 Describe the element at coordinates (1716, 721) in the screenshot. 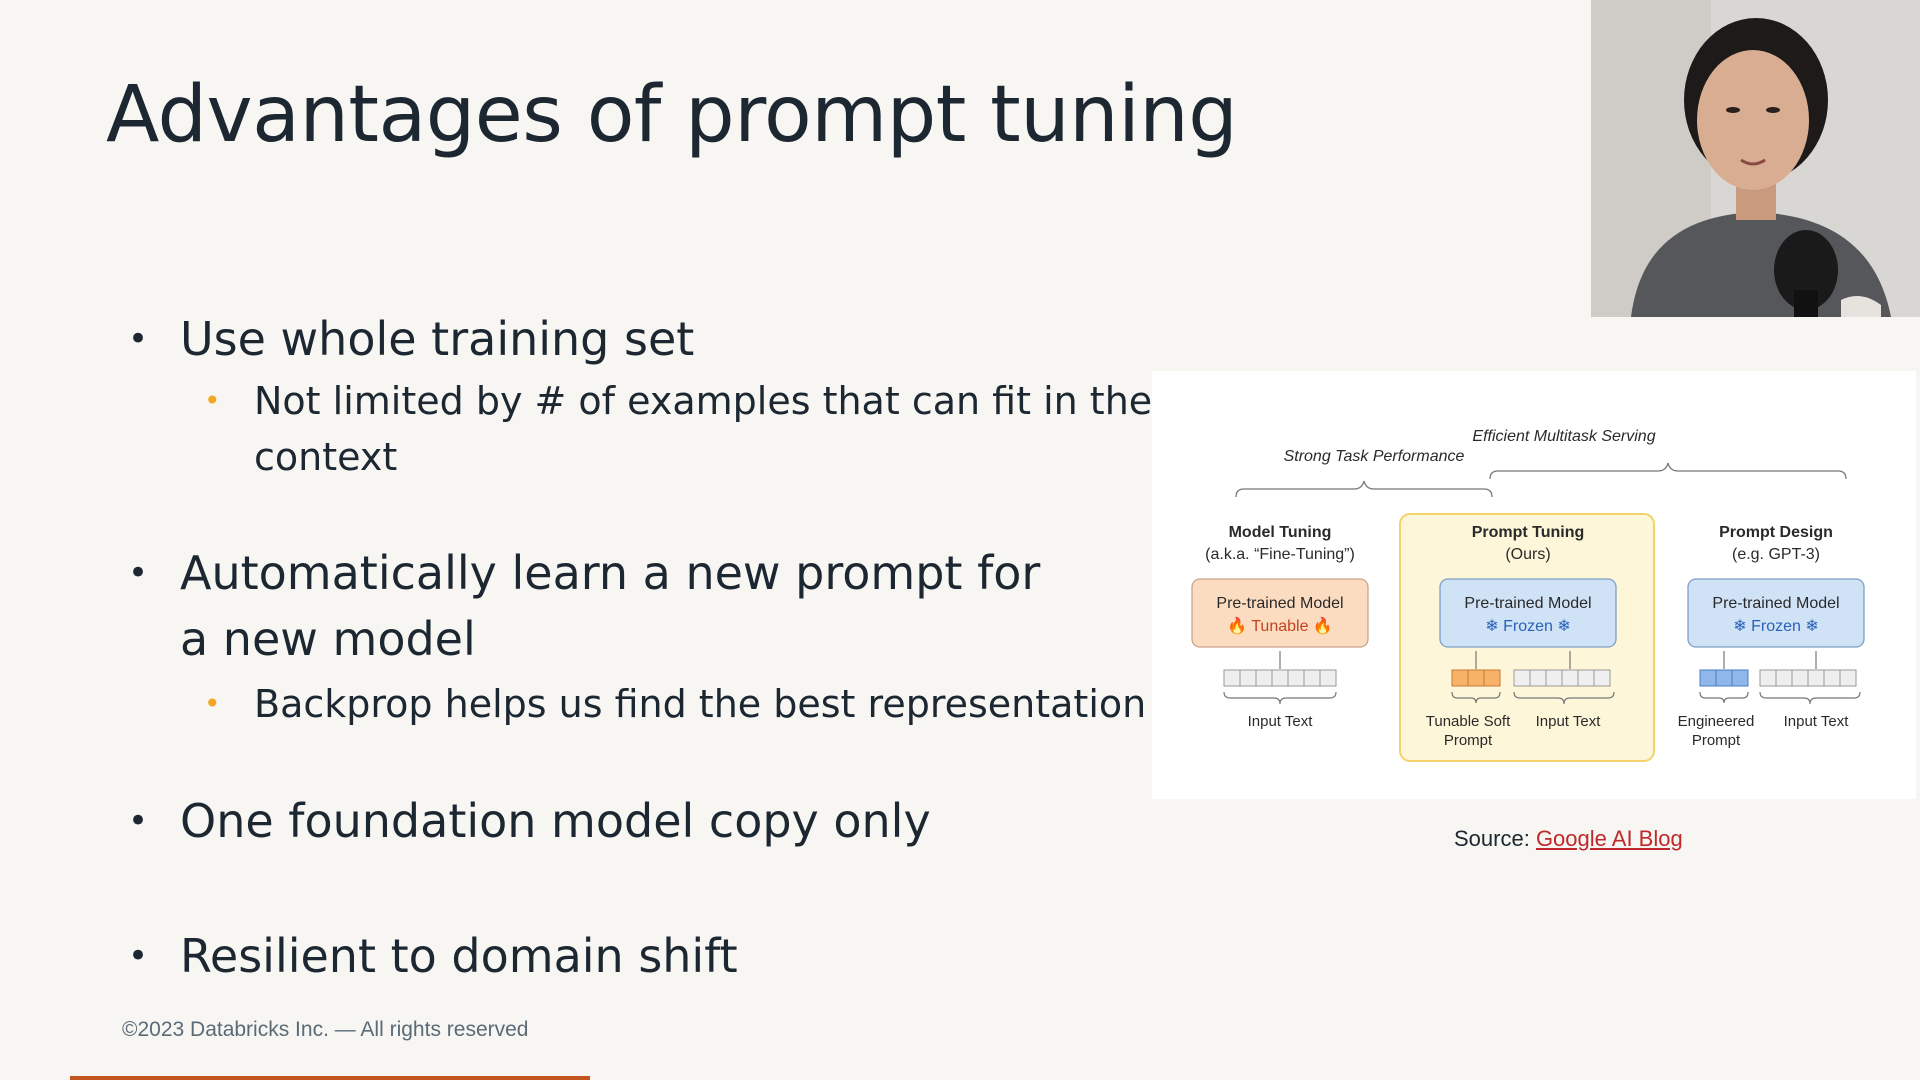

I see `engineered-prompt-label-1: Engineered` at that location.